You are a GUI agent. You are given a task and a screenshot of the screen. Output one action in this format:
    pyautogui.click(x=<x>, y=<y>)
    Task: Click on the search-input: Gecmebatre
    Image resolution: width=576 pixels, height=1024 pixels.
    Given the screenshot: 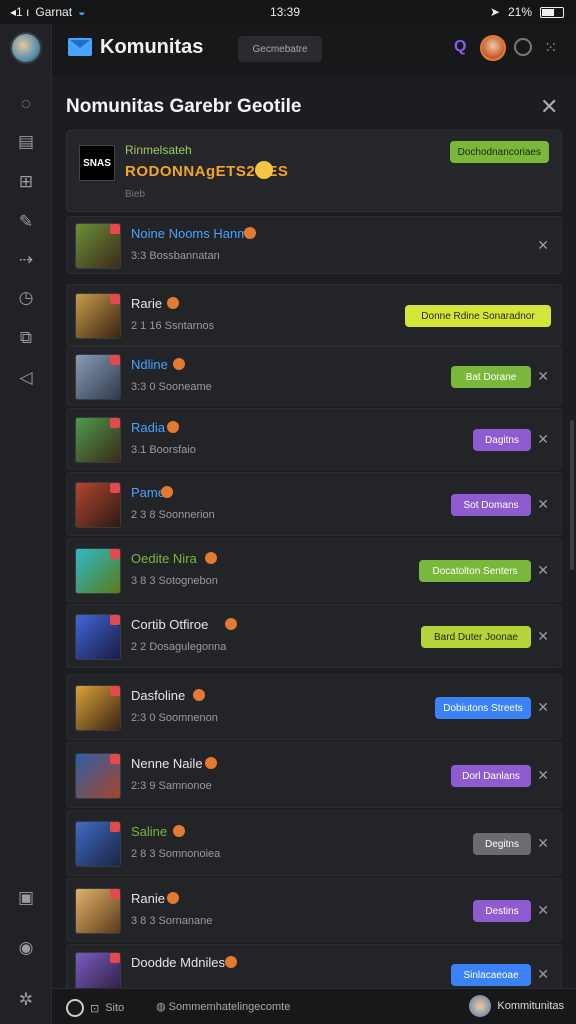 What is the action you would take?
    pyautogui.click(x=280, y=49)
    